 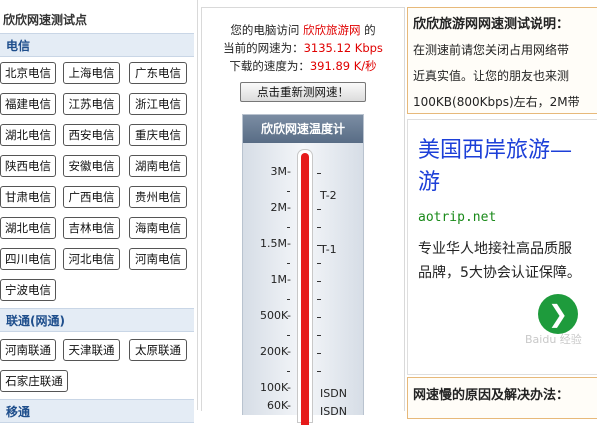 What do you see at coordinates (18, 46) in the screenshot?
I see `section-label: 电信` at bounding box center [18, 46].